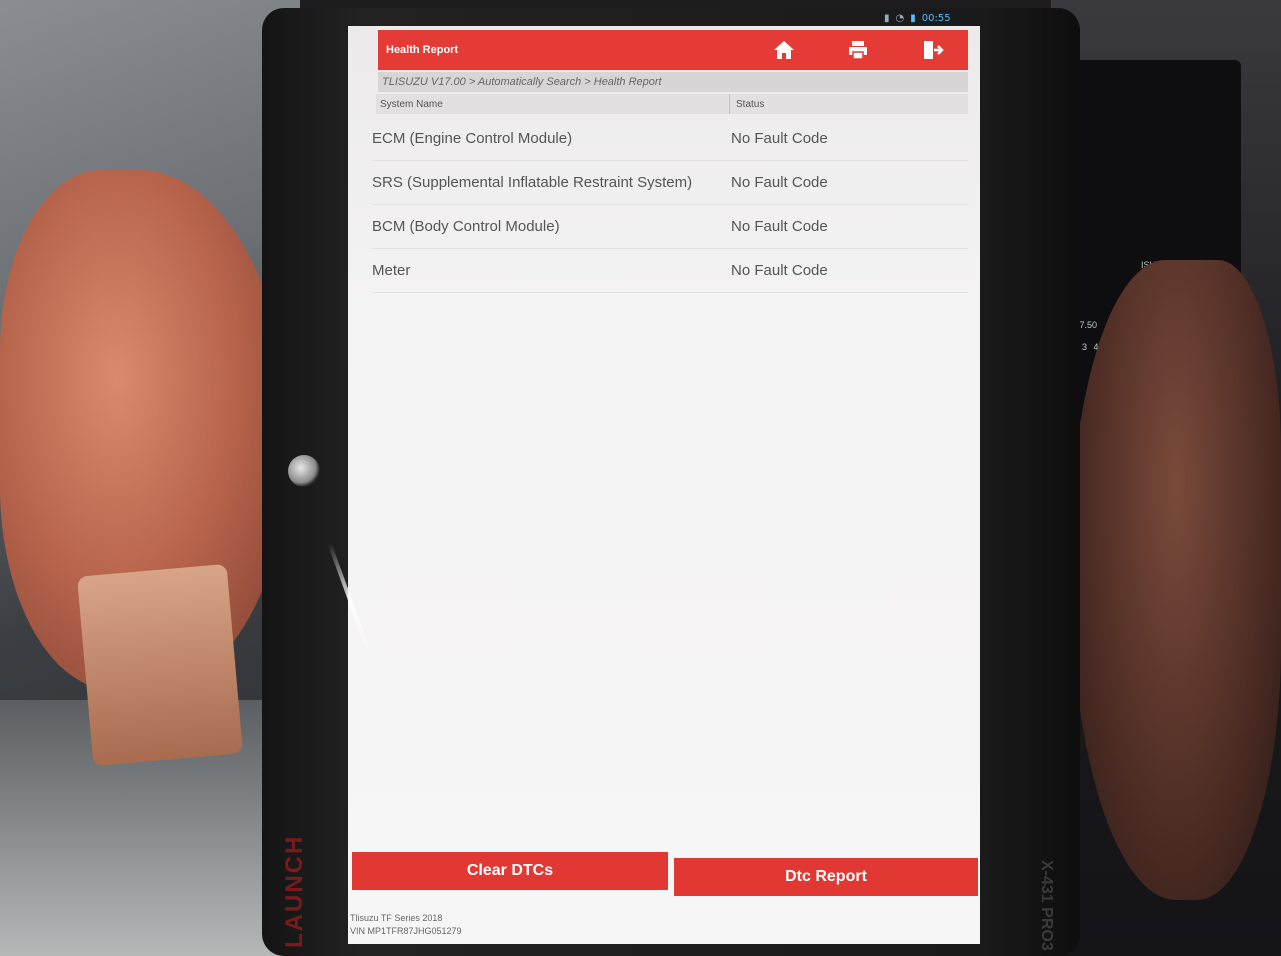  I want to click on table-row: Meter No Fault Code, so click(670, 270).